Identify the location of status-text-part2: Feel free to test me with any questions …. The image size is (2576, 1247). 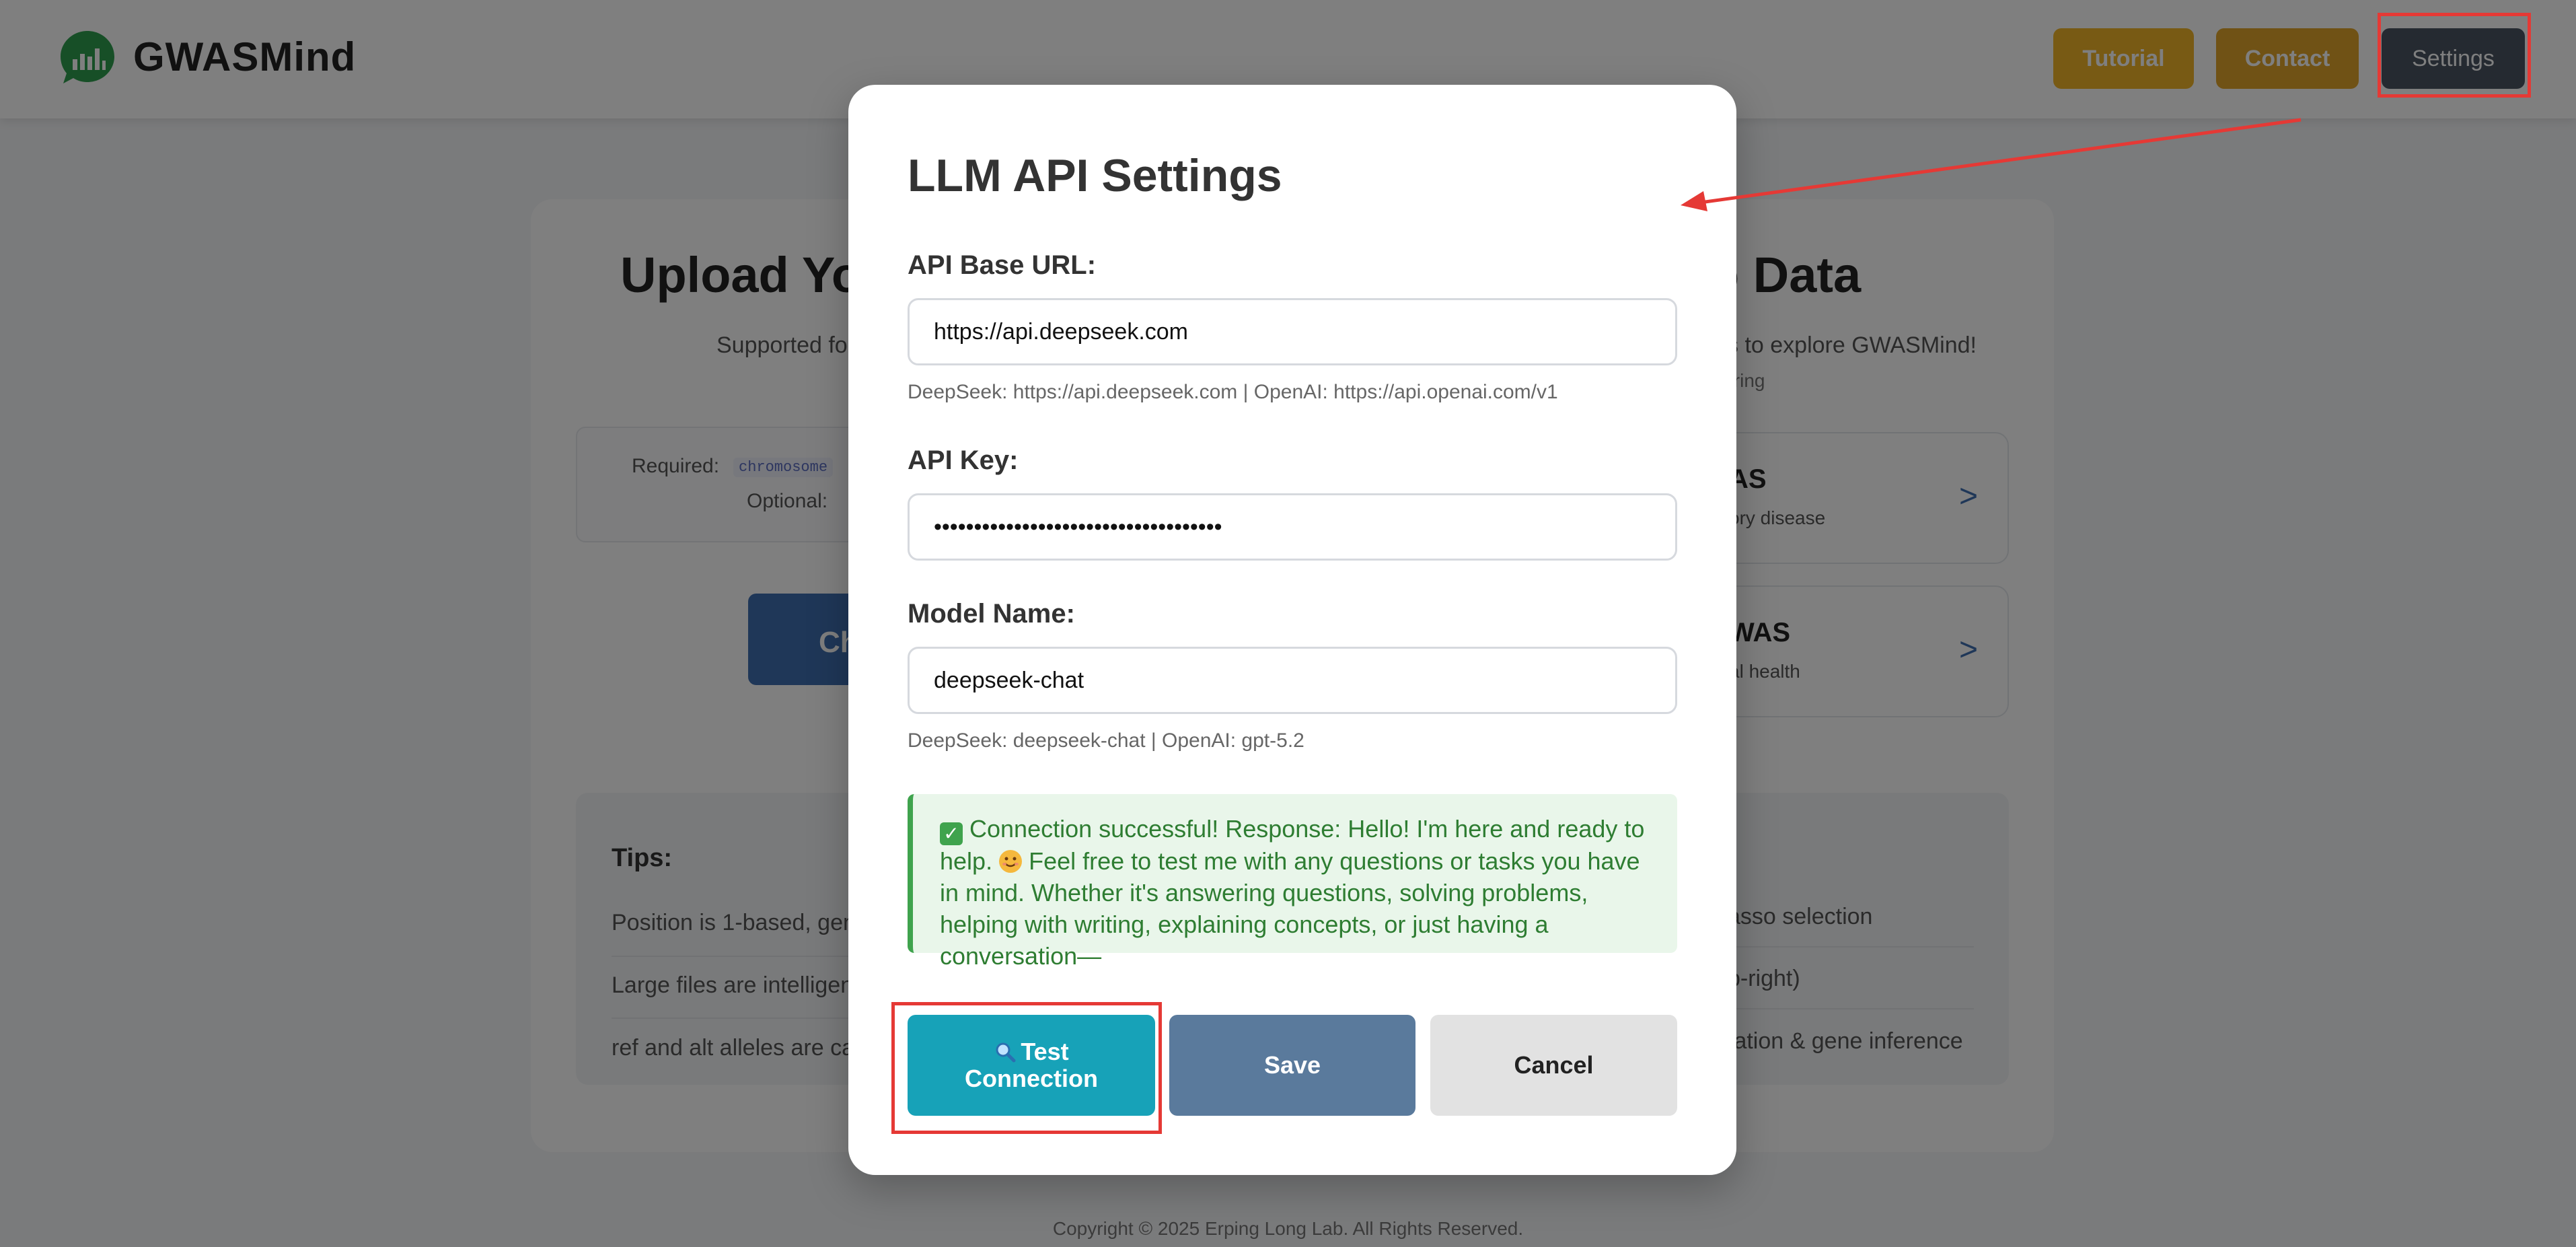
(1290, 909).